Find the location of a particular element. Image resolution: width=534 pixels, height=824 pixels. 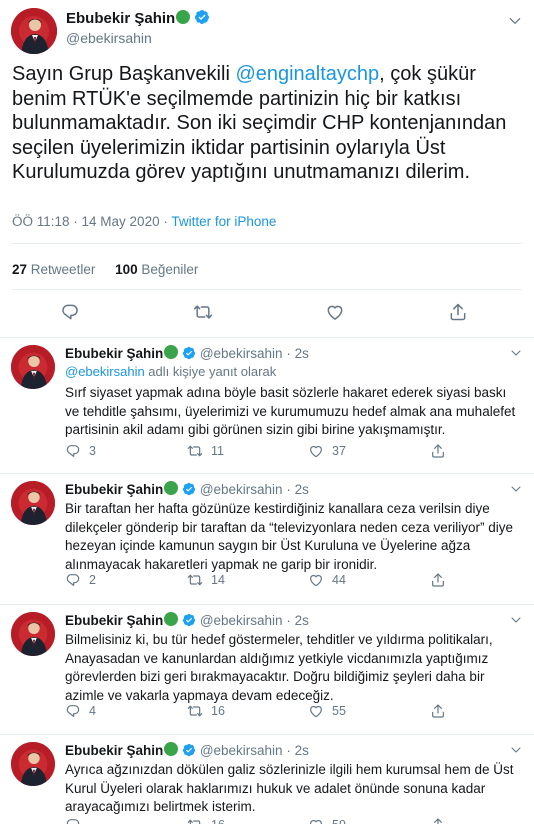

reply-count: 4 is located at coordinates (92, 711).